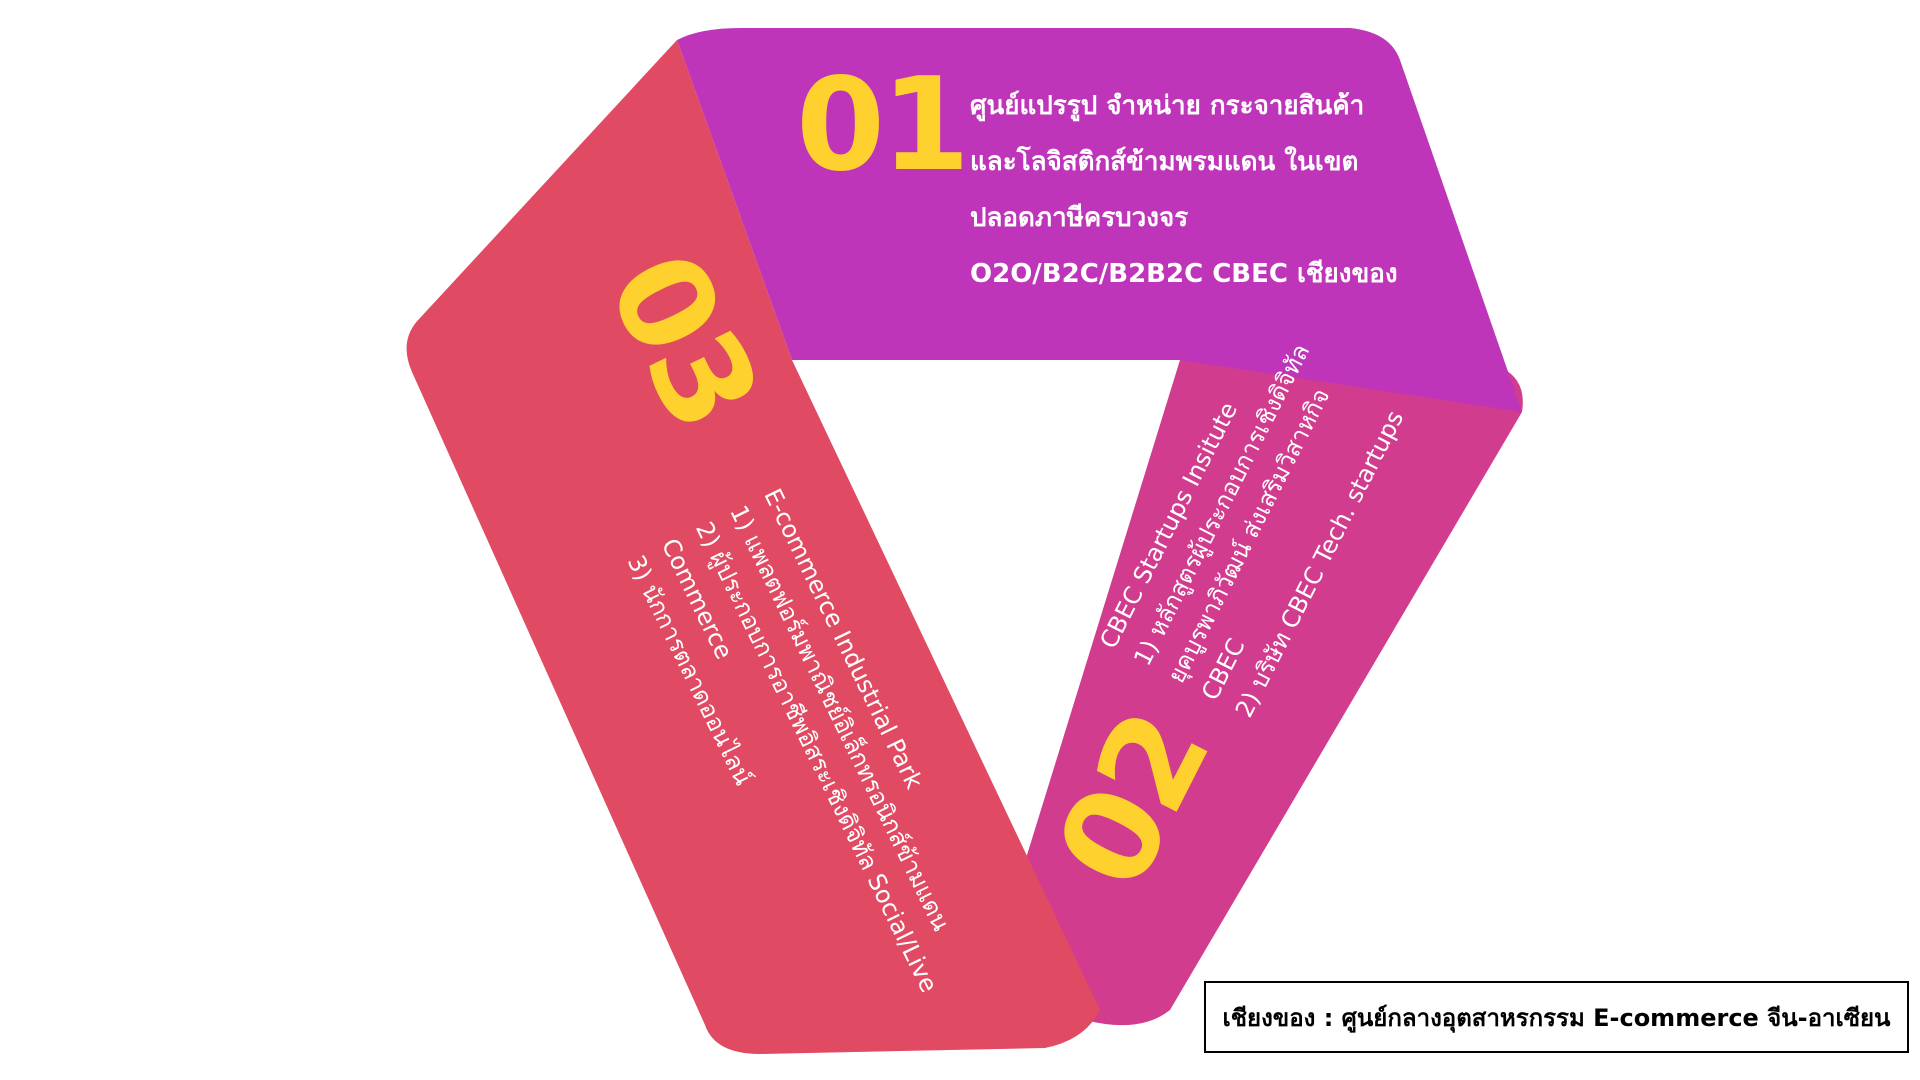 This screenshot has width=1920, height=1080. What do you see at coordinates (883, 125) in the screenshot?
I see `segment-01-number: 01` at bounding box center [883, 125].